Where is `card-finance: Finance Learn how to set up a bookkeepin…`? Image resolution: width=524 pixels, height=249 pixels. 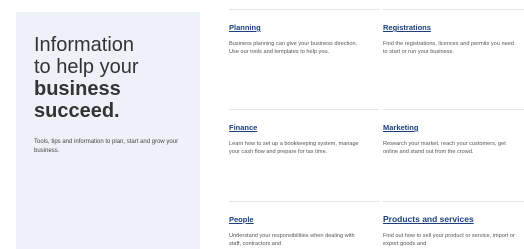
card-finance: Finance Learn how to set up a bookkeepin… is located at coordinates (304, 132).